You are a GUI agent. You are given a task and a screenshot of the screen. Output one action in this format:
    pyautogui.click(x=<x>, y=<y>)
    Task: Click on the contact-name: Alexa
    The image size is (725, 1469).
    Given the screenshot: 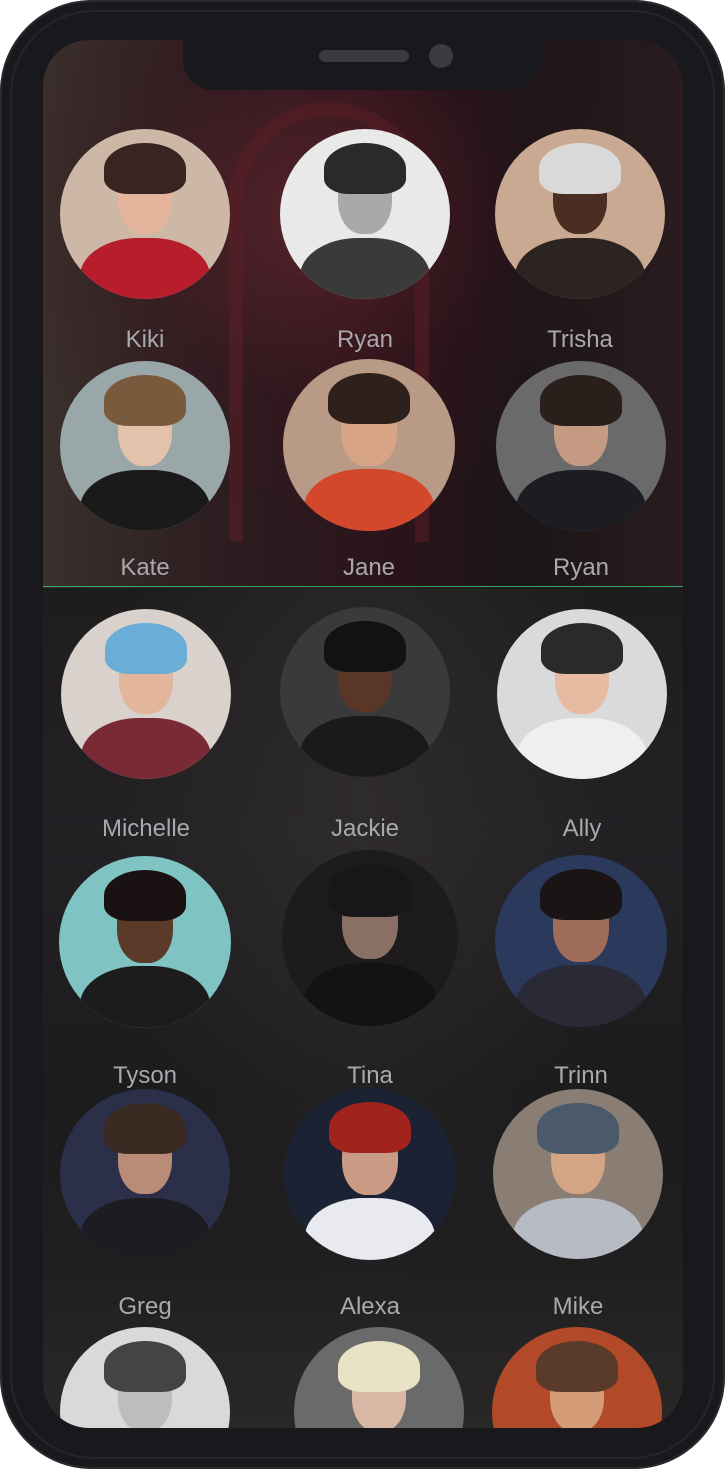 What is the action you would take?
    pyautogui.click(x=370, y=1306)
    